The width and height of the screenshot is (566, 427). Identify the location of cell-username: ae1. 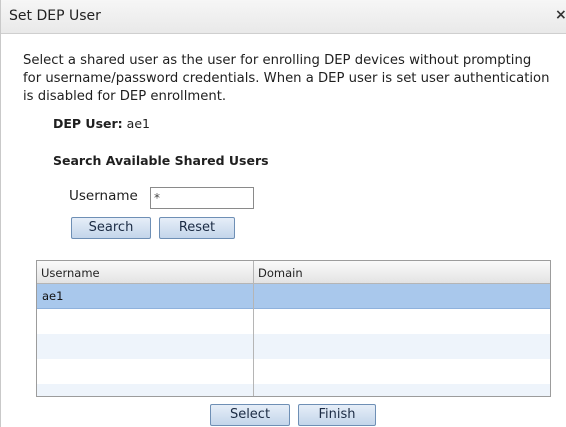
(53, 296).